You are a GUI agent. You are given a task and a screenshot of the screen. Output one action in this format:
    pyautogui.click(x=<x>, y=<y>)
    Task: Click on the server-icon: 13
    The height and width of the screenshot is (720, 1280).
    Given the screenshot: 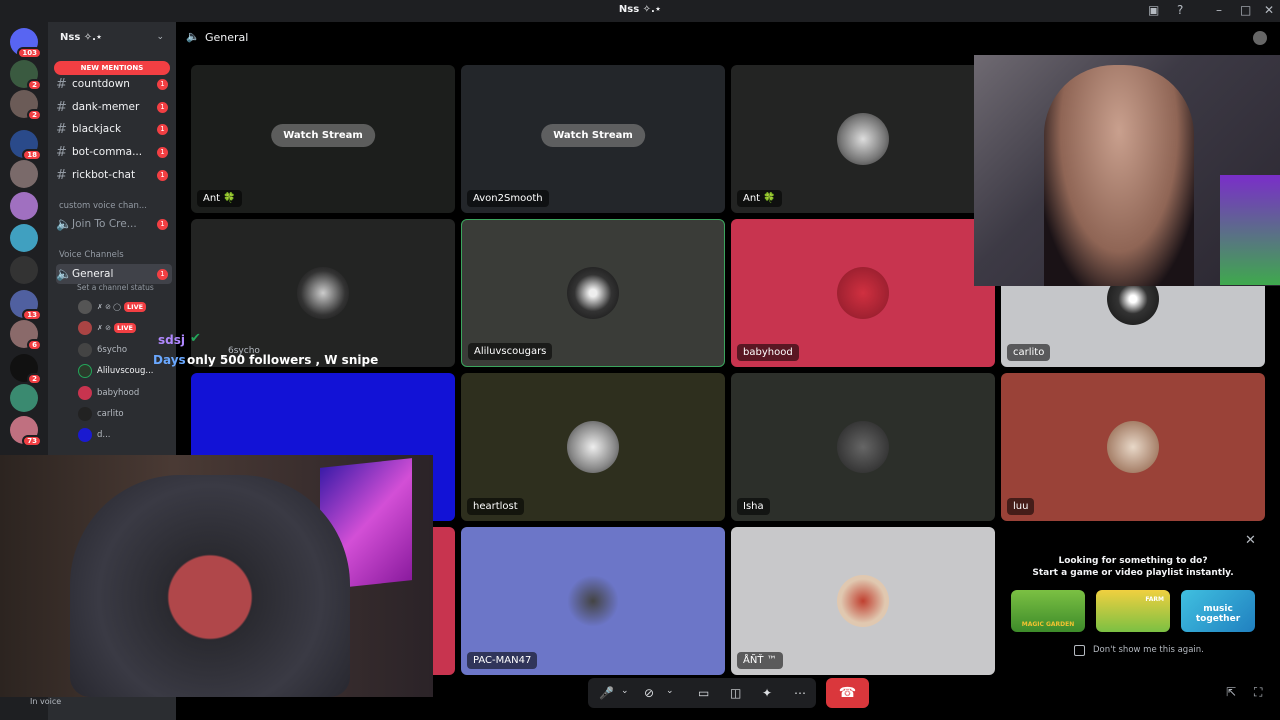 What is the action you would take?
    pyautogui.click(x=26, y=305)
    